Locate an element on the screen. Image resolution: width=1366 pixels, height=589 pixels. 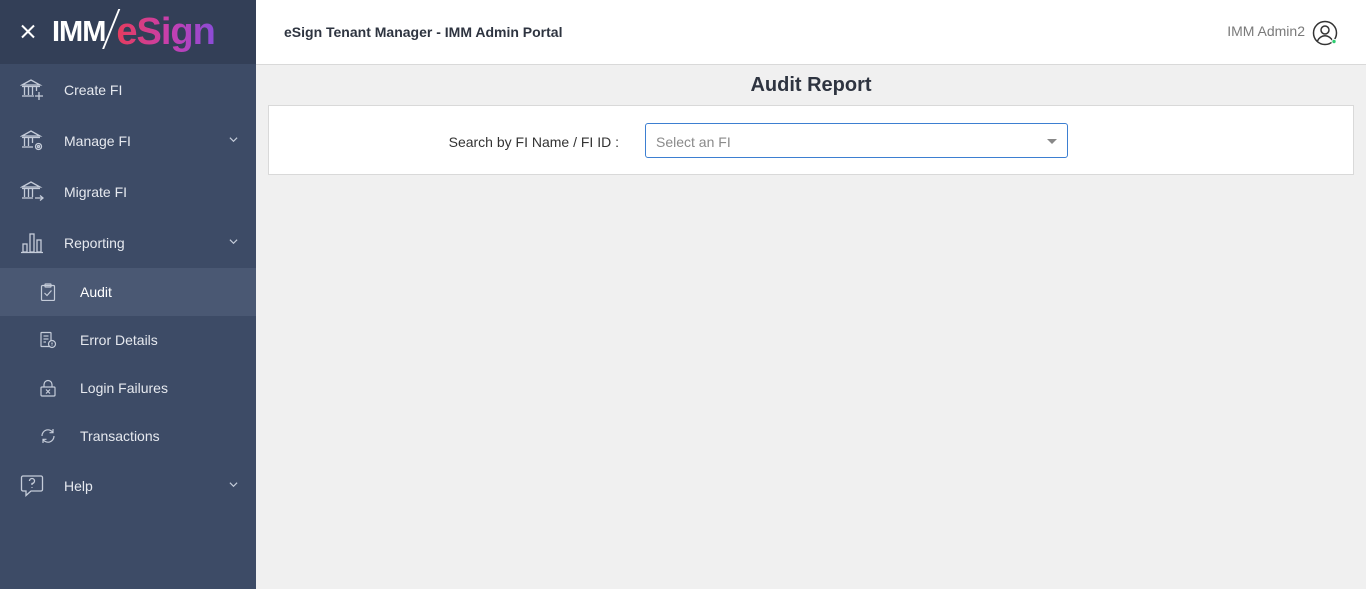
search-panel: Search by FI Name / FI ID : Select an FI is located at coordinates (811, 140).